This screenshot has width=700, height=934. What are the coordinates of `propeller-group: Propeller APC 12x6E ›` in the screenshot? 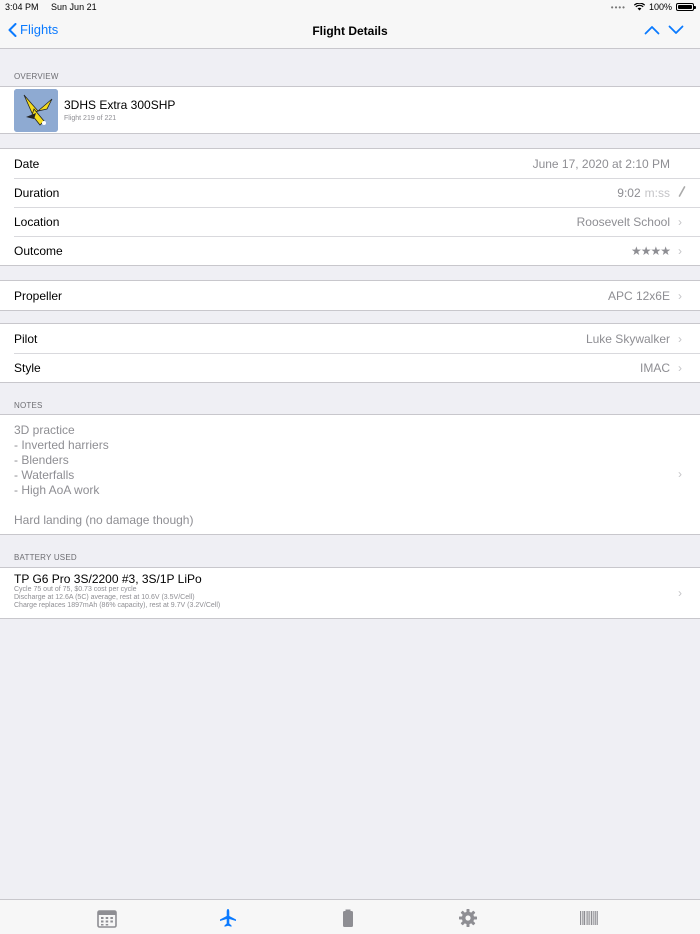 It's located at (350, 295).